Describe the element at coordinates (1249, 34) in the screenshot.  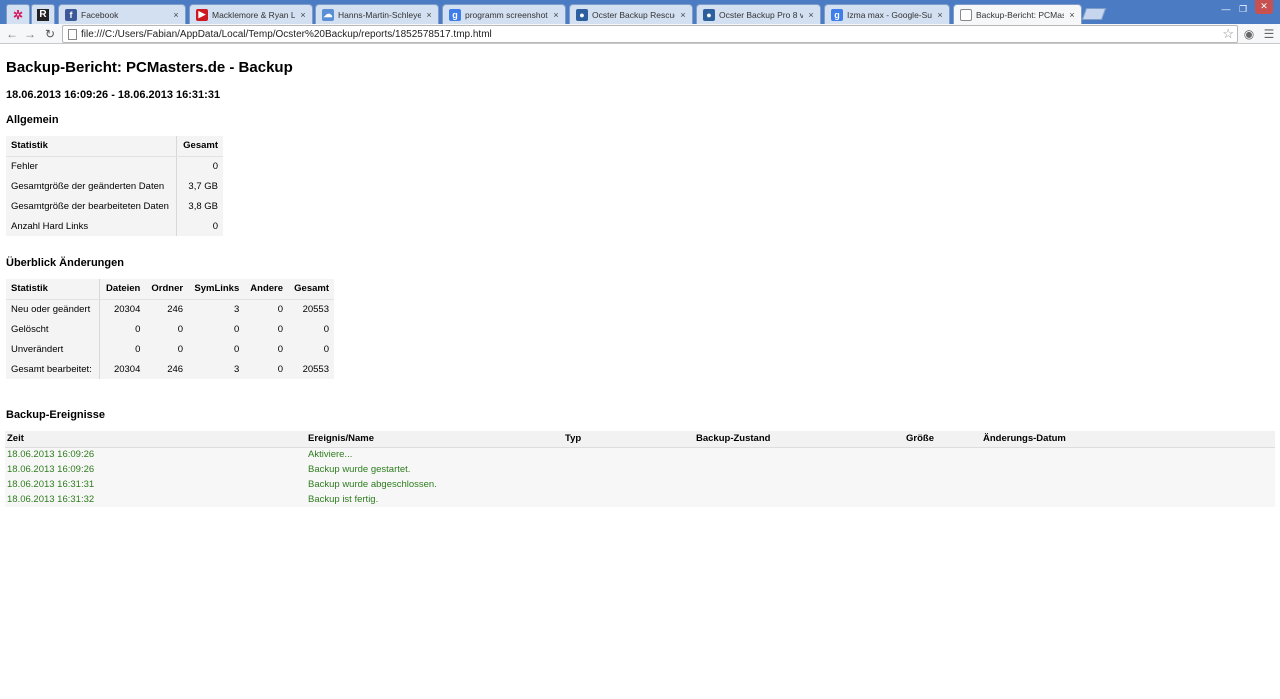
I see `extension-icon: ◉` at that location.